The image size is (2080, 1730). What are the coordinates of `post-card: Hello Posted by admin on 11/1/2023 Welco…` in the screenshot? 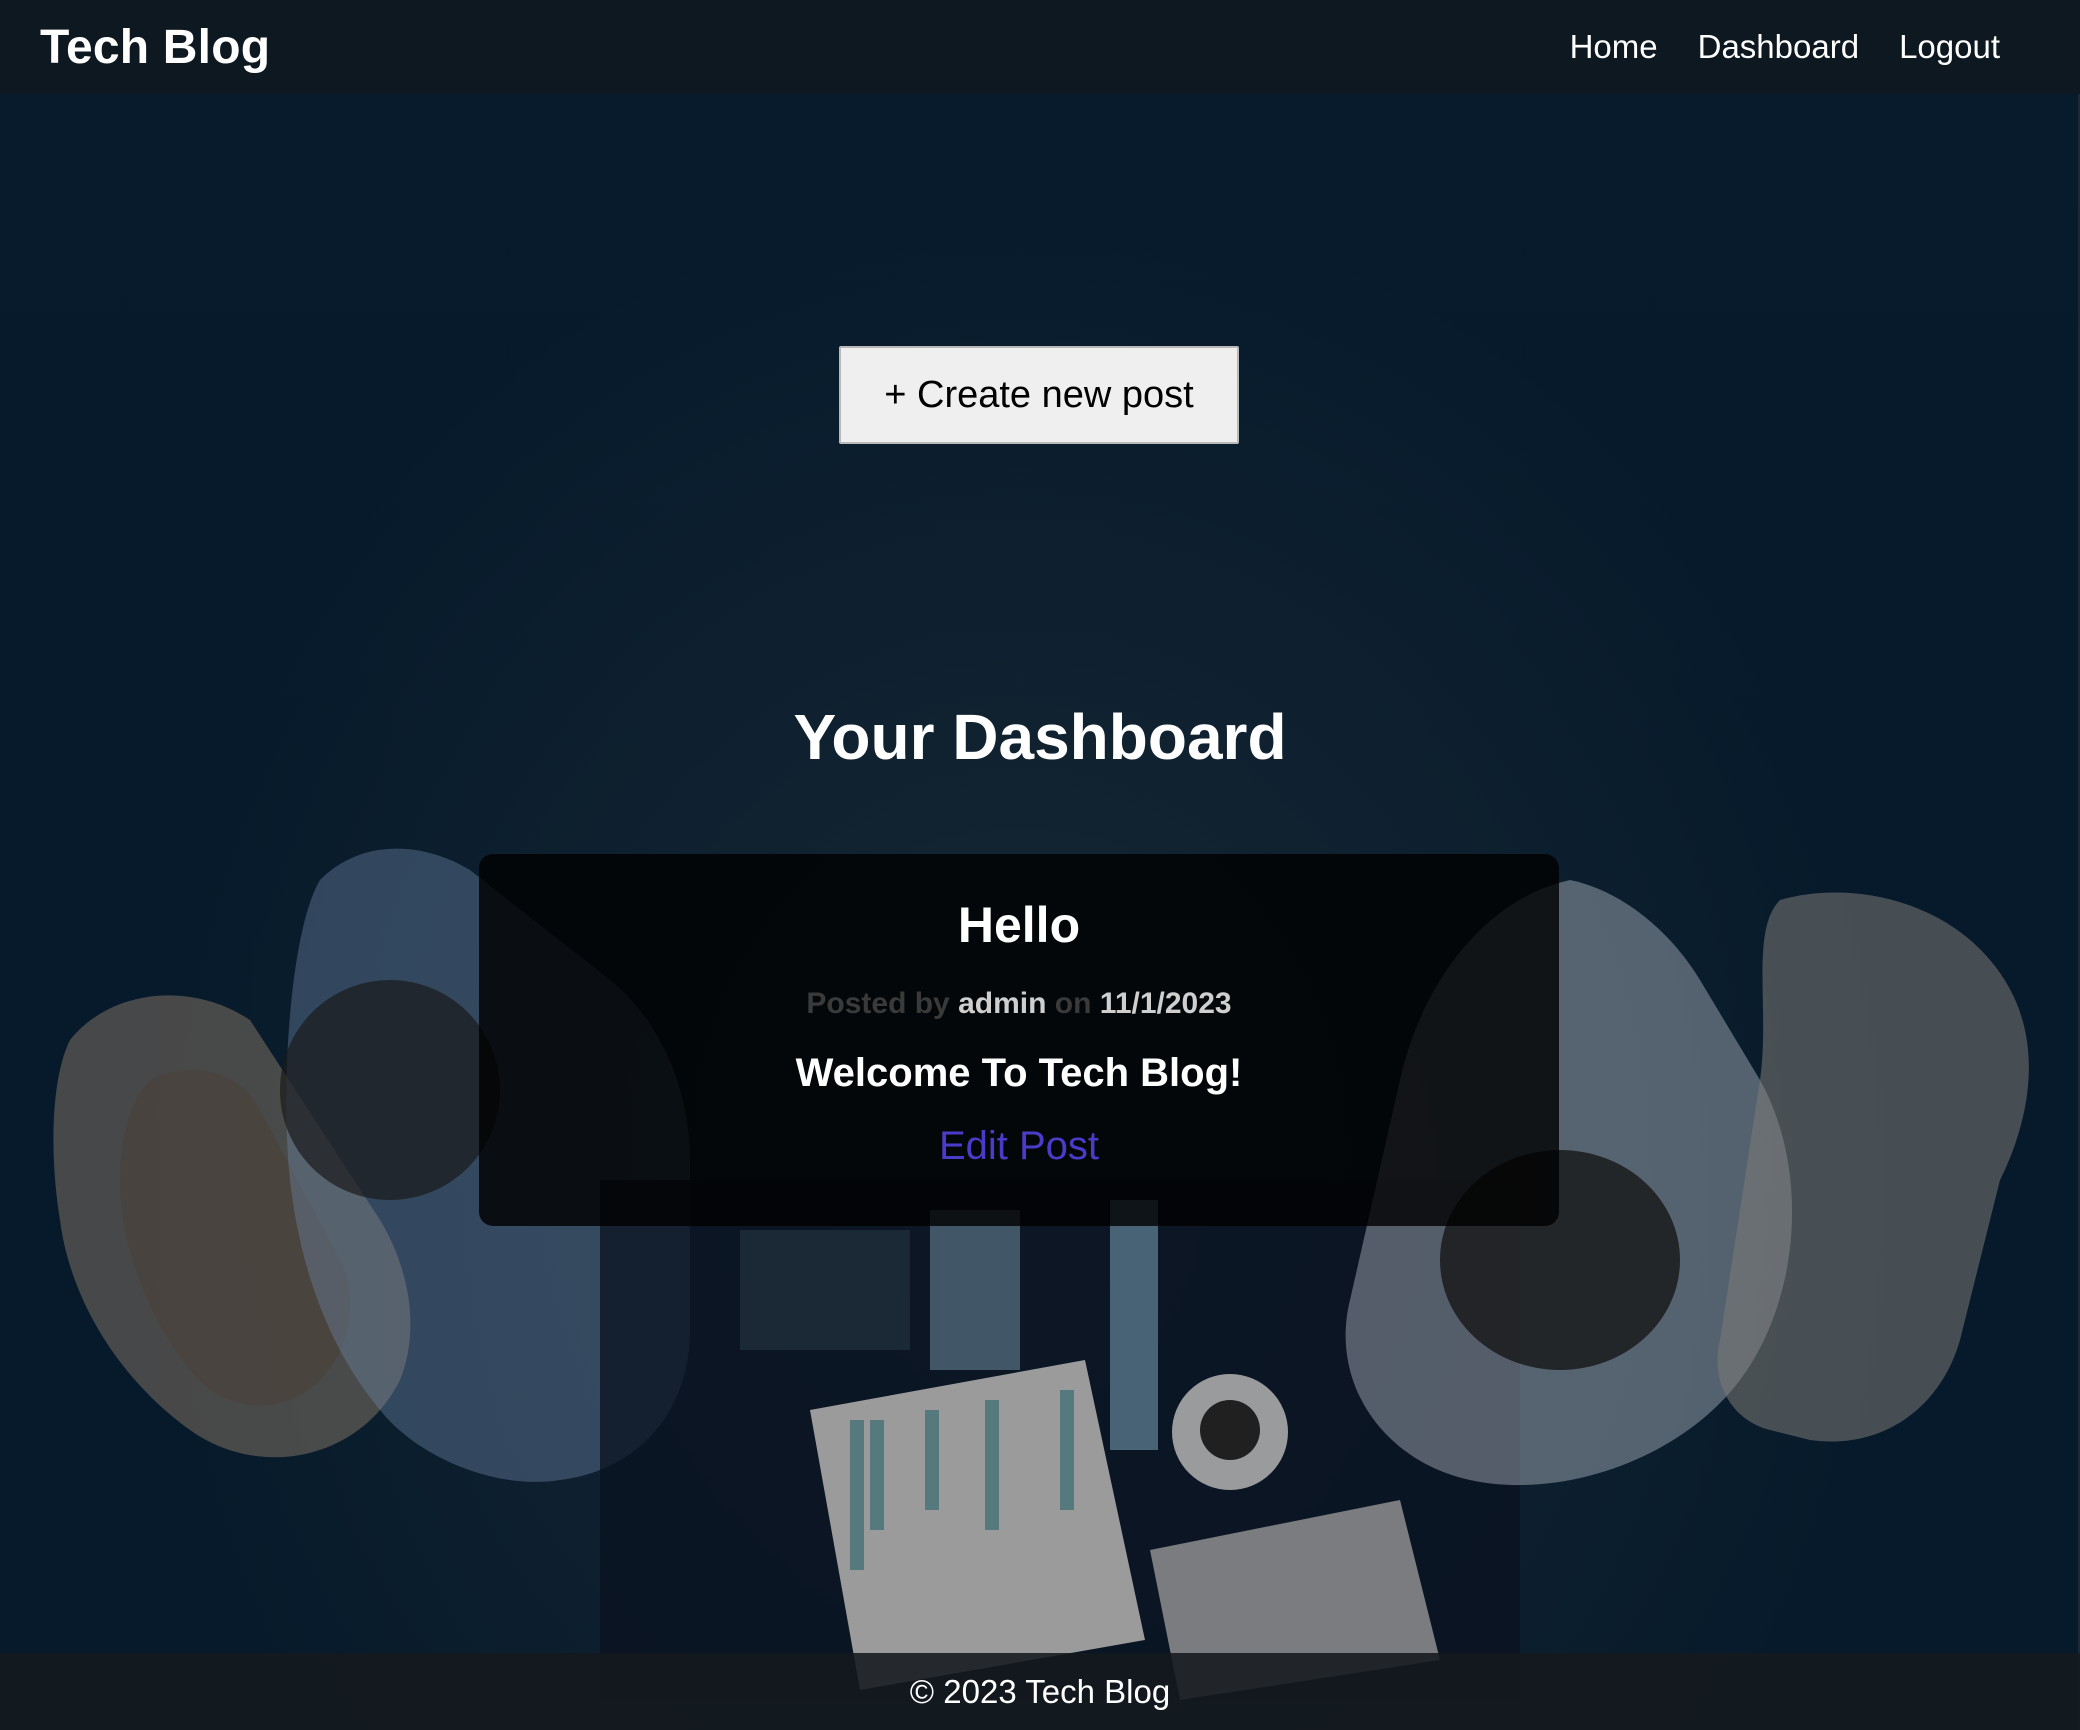 It's located at (1019, 1040).